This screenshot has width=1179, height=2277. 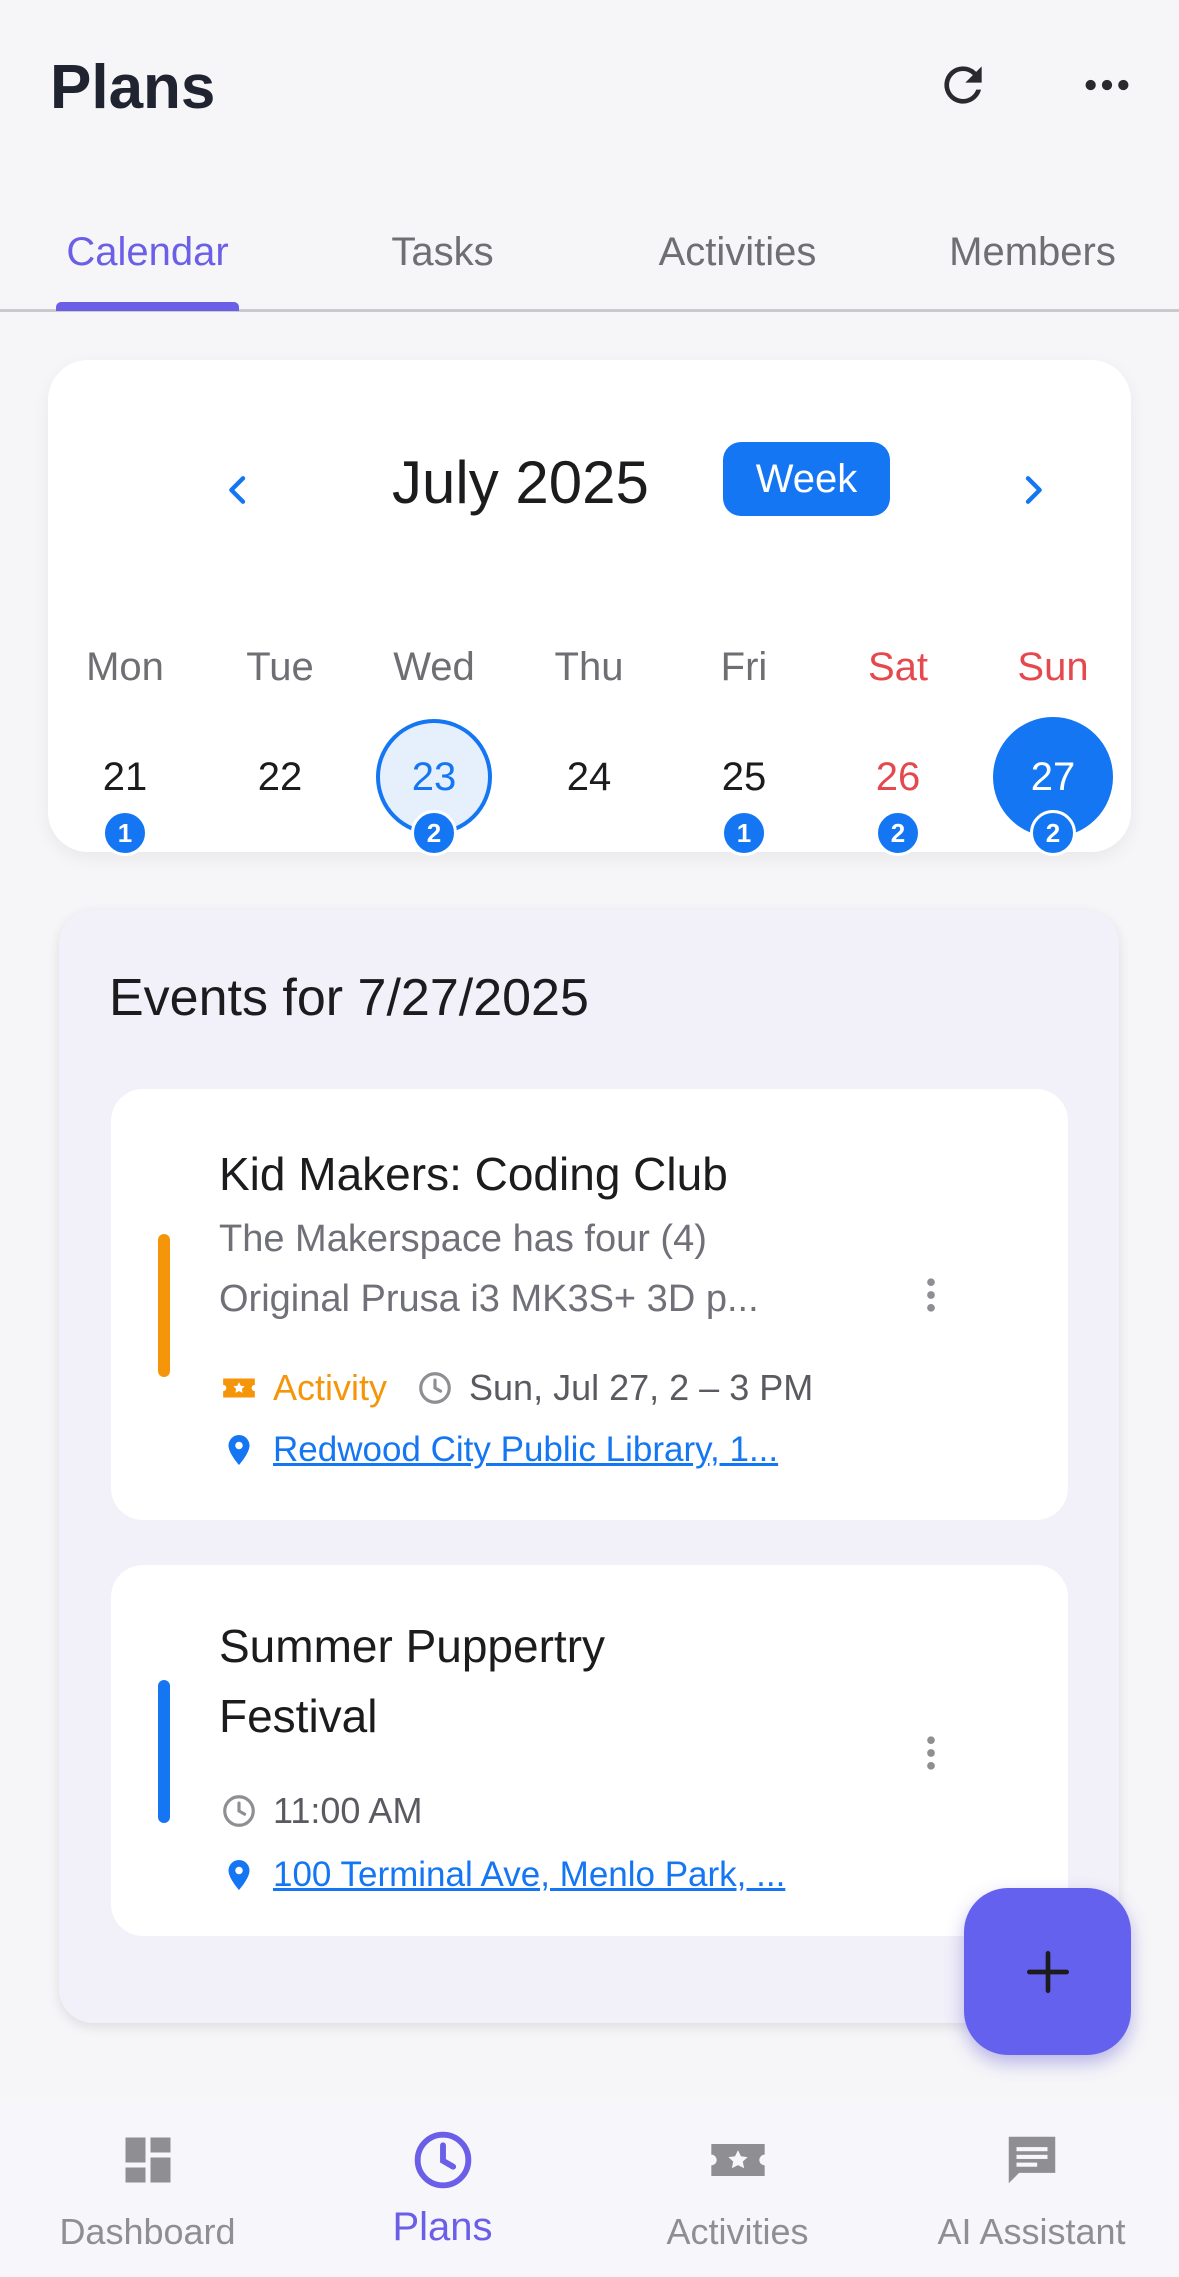 I want to click on refresh-button, so click(x=963, y=85).